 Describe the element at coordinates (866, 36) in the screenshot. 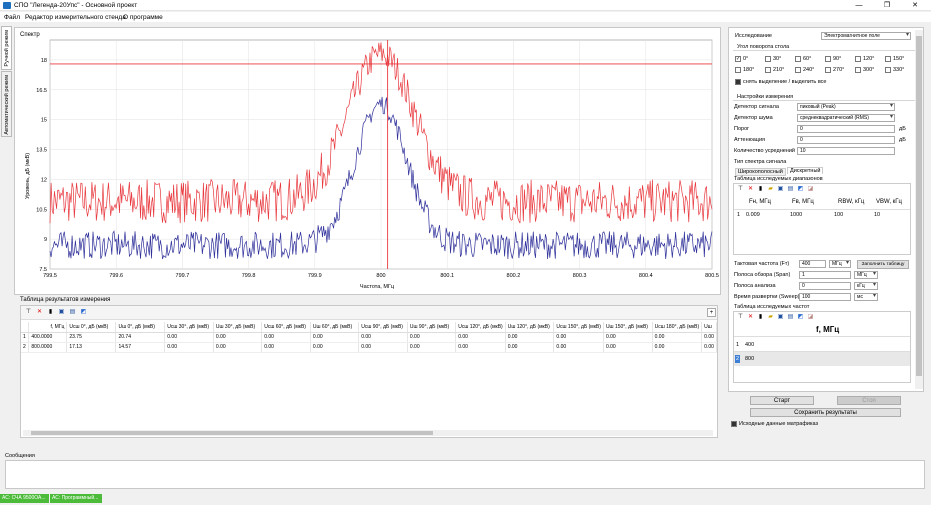

I see `research-select: Электромагнитное поле` at that location.